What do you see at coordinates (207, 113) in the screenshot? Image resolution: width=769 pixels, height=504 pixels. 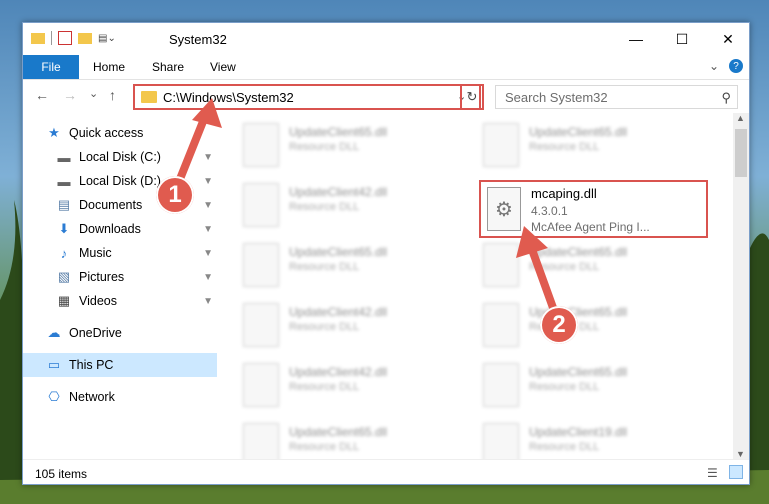 I see `arrow-1-head` at bounding box center [207, 113].